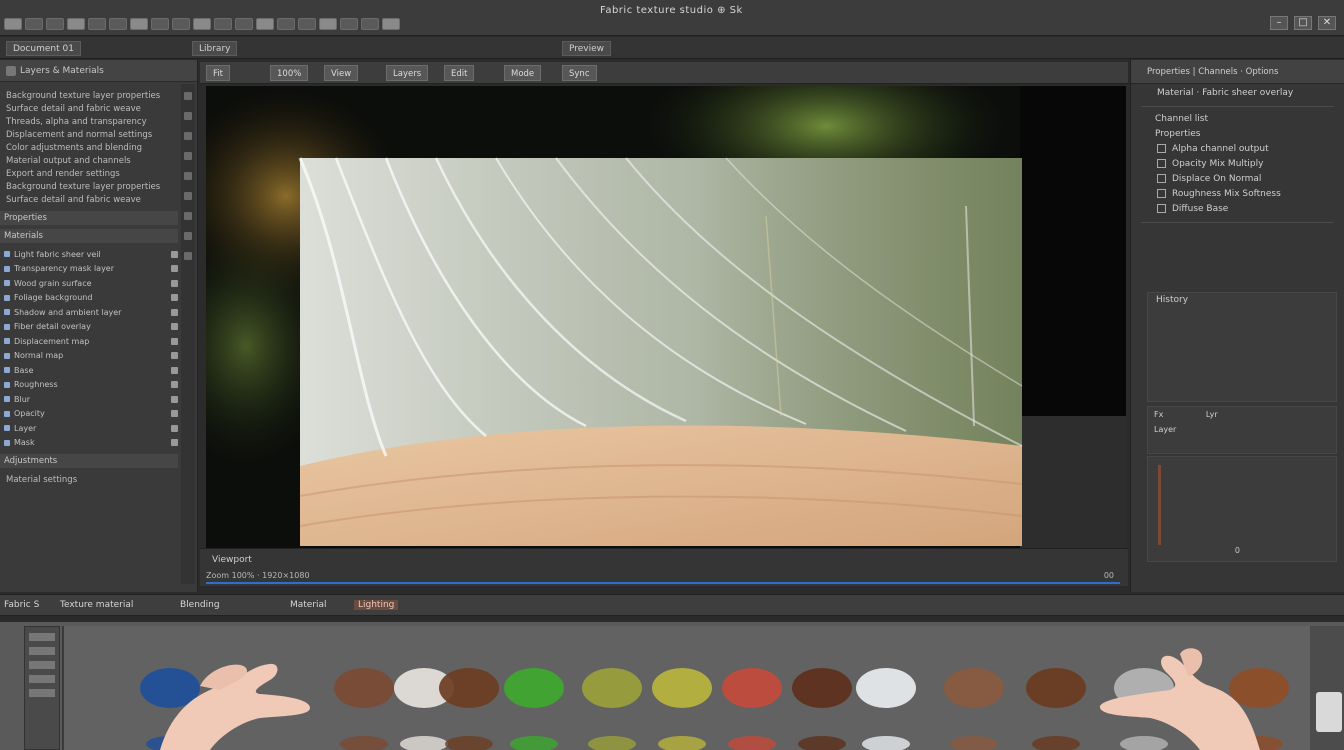 The width and height of the screenshot is (1344, 750). I want to click on layers-icon, so click(349, 24).